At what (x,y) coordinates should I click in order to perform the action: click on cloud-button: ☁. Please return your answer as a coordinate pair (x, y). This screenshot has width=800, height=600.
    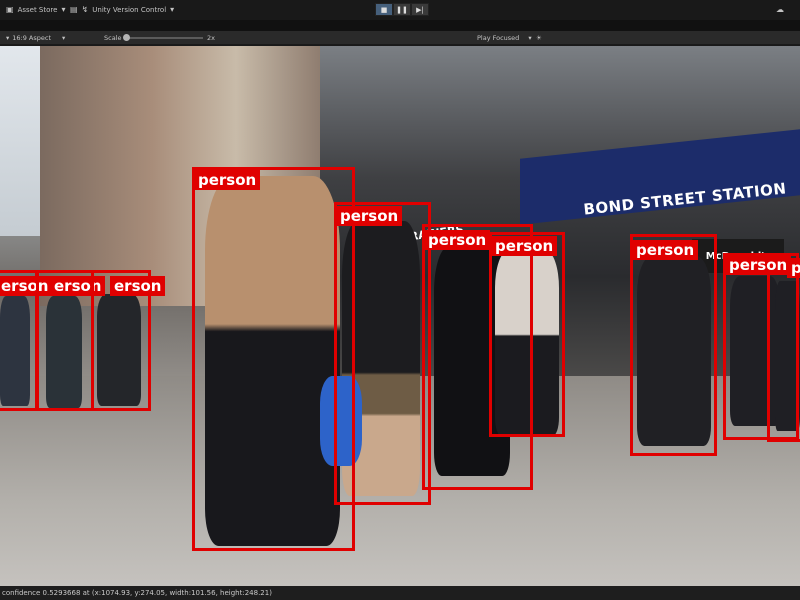
    Looking at the image, I should click on (780, 9).